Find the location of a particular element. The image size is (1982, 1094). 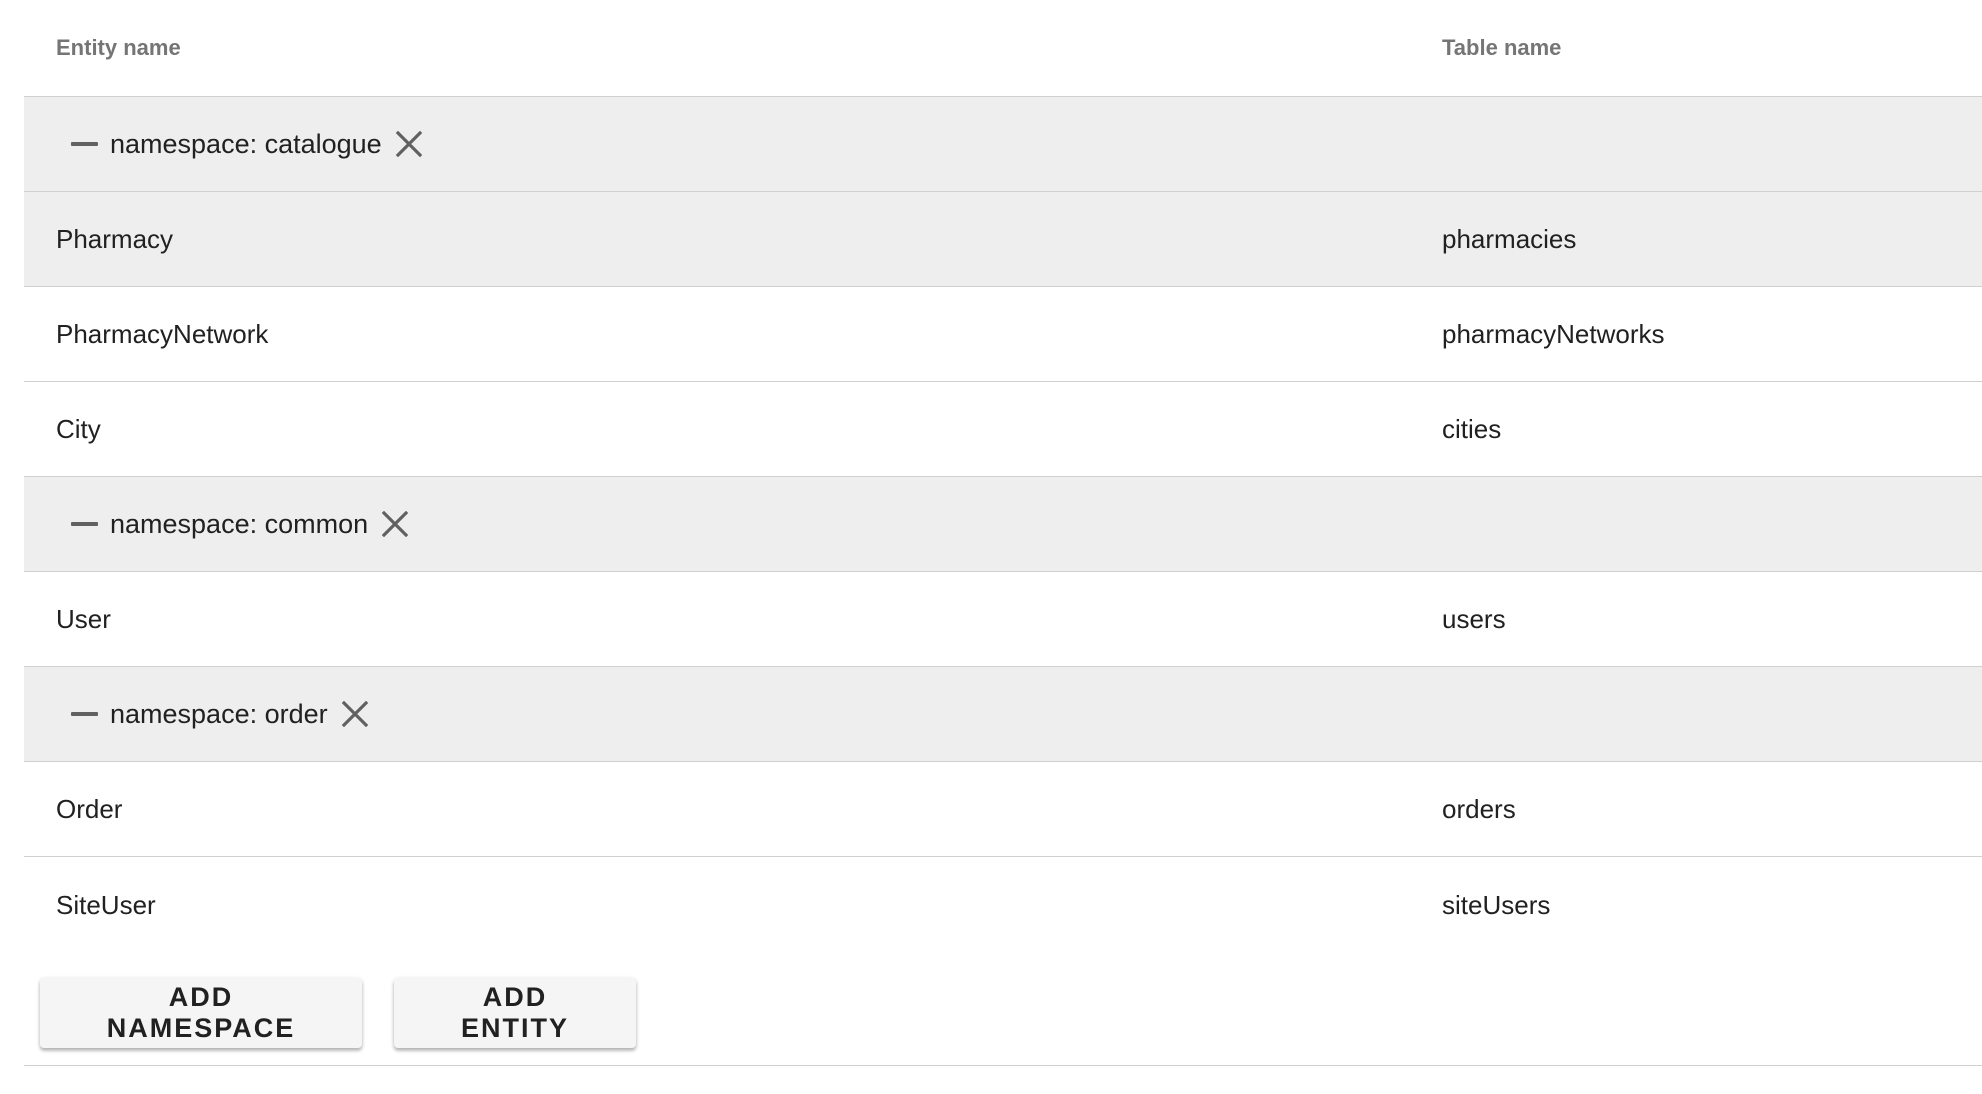

table-row: City cities is located at coordinates (1003, 429).